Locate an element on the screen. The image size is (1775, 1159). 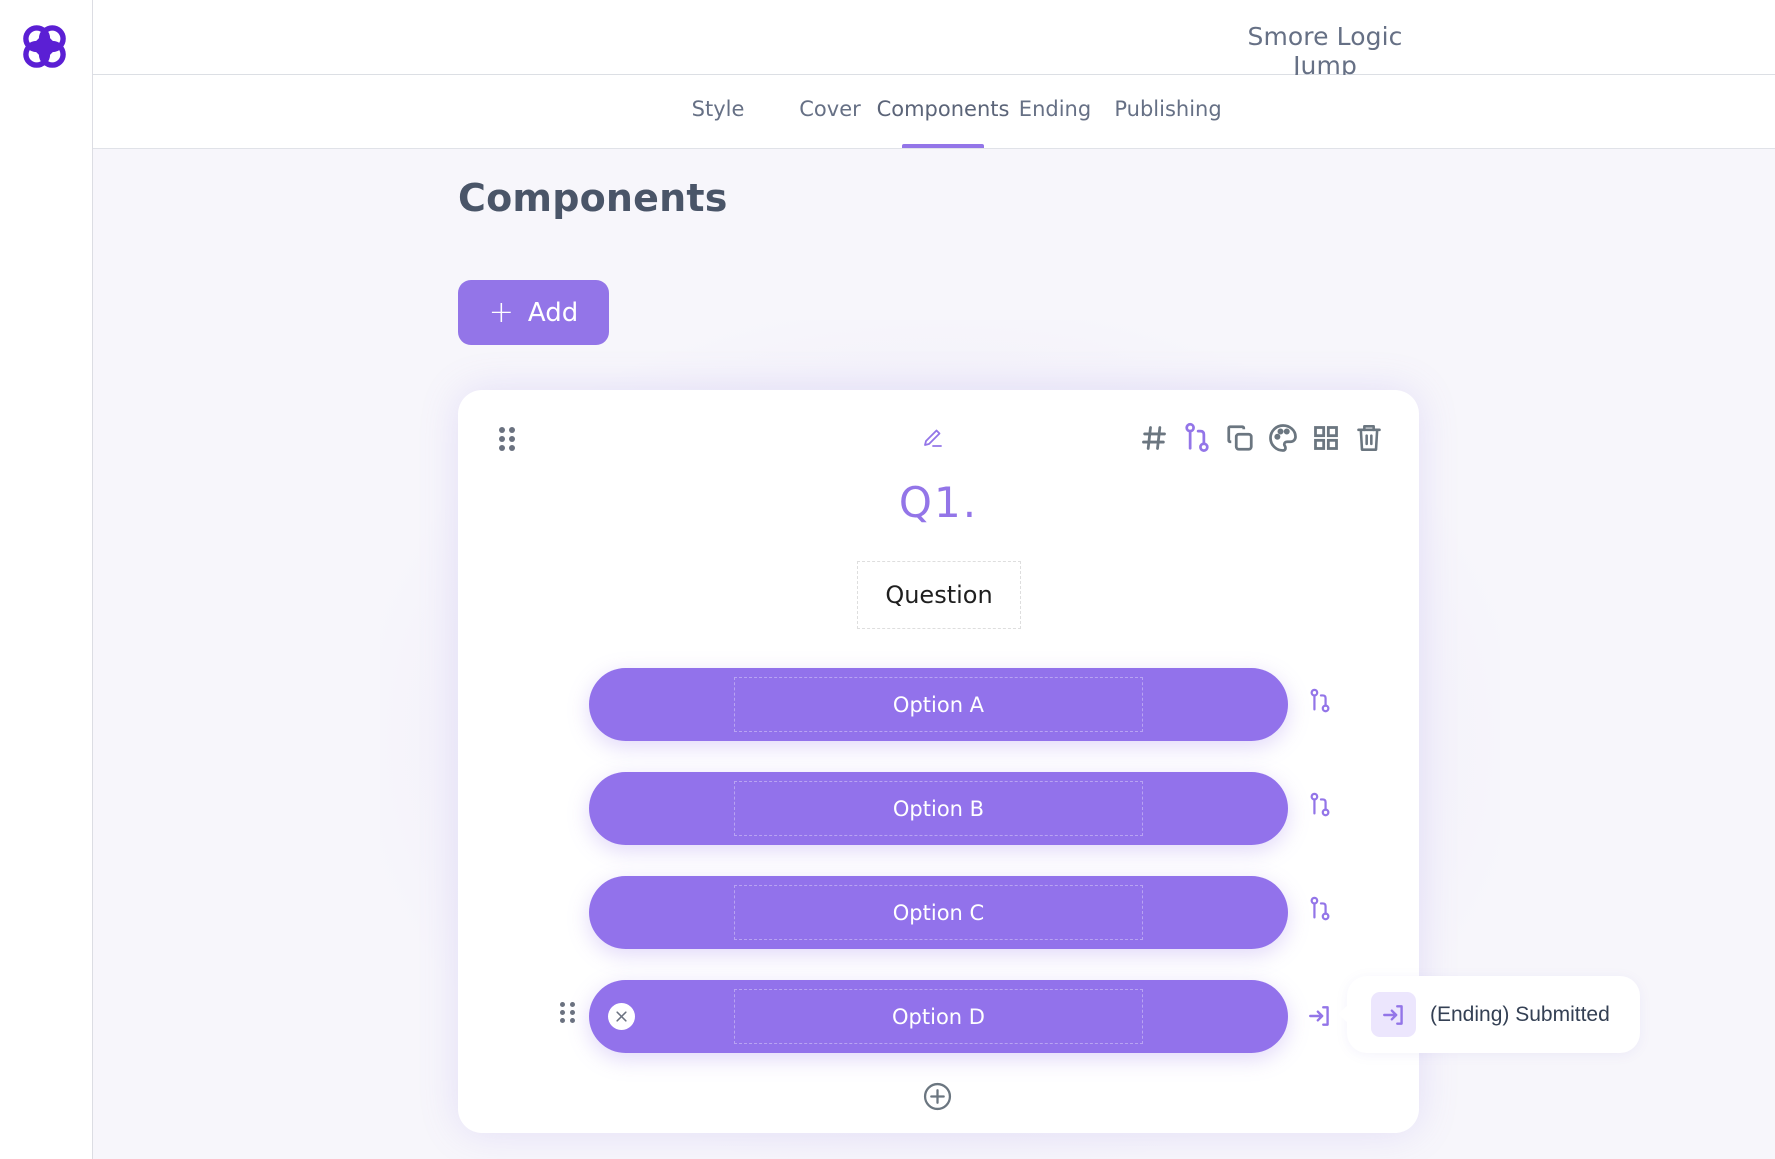
option-b: Option B is located at coordinates (938, 808).